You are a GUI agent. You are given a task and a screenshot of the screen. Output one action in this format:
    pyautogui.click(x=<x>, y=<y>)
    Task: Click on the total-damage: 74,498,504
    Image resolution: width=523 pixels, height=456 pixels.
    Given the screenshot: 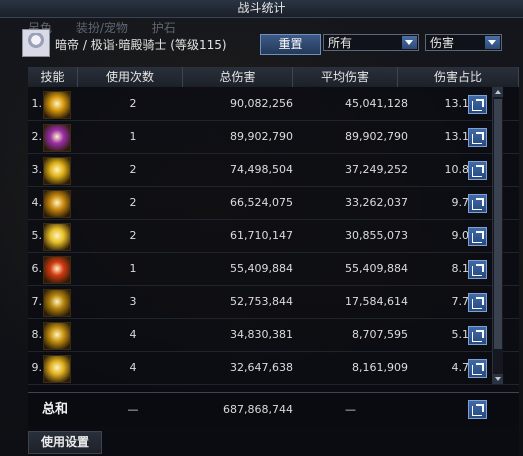 What is the action you would take?
    pyautogui.click(x=261, y=169)
    